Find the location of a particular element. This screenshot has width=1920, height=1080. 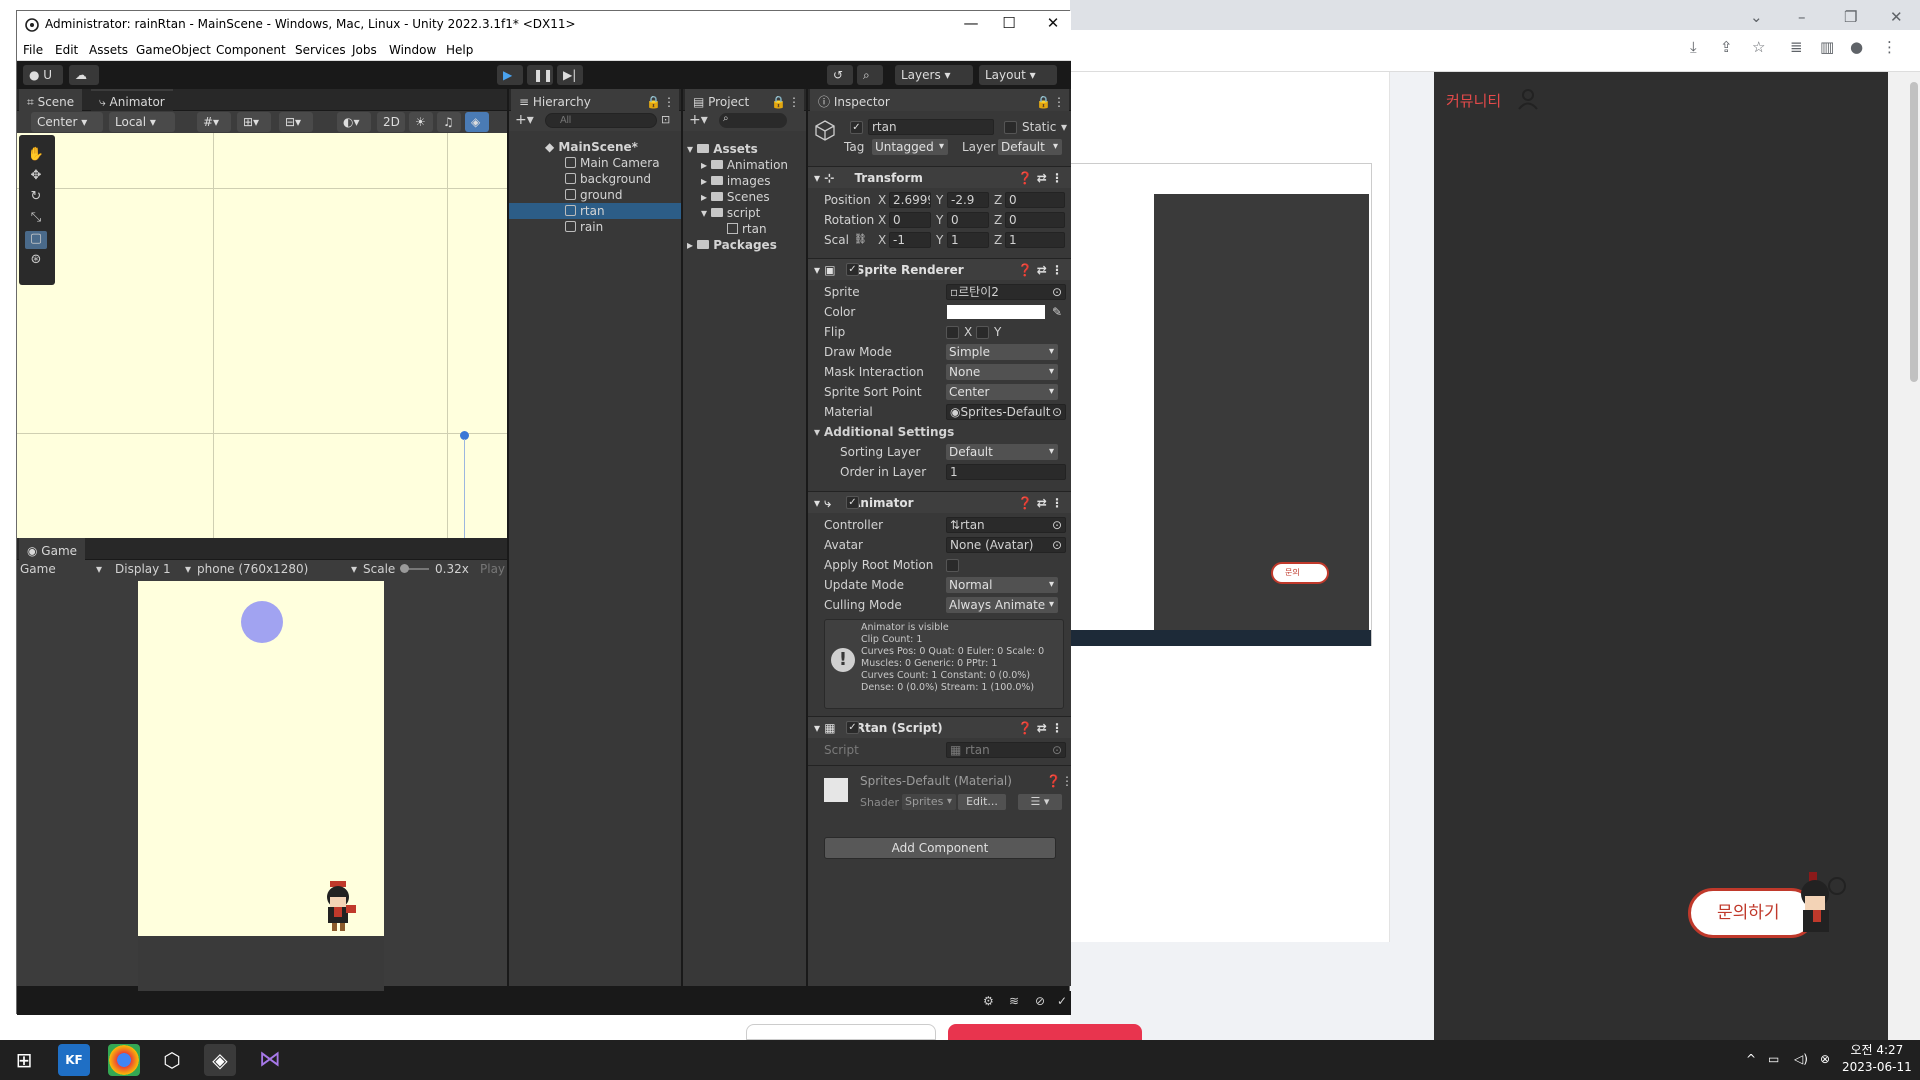

tab-scene: ⌗ Scene is located at coordinates (51, 100).